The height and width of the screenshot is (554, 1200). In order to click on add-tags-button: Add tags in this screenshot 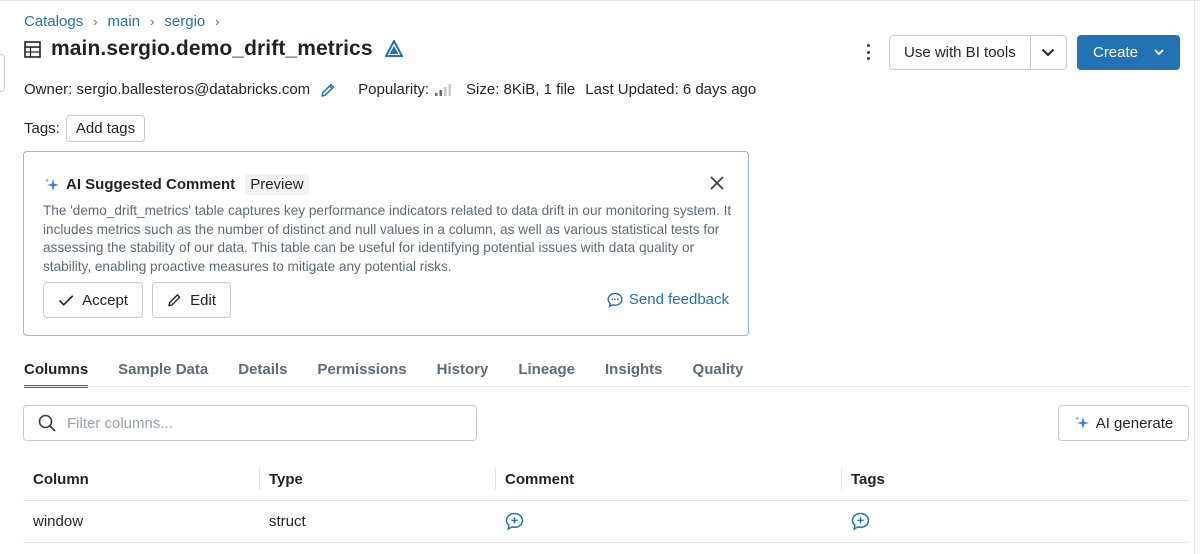, I will do `click(105, 128)`.